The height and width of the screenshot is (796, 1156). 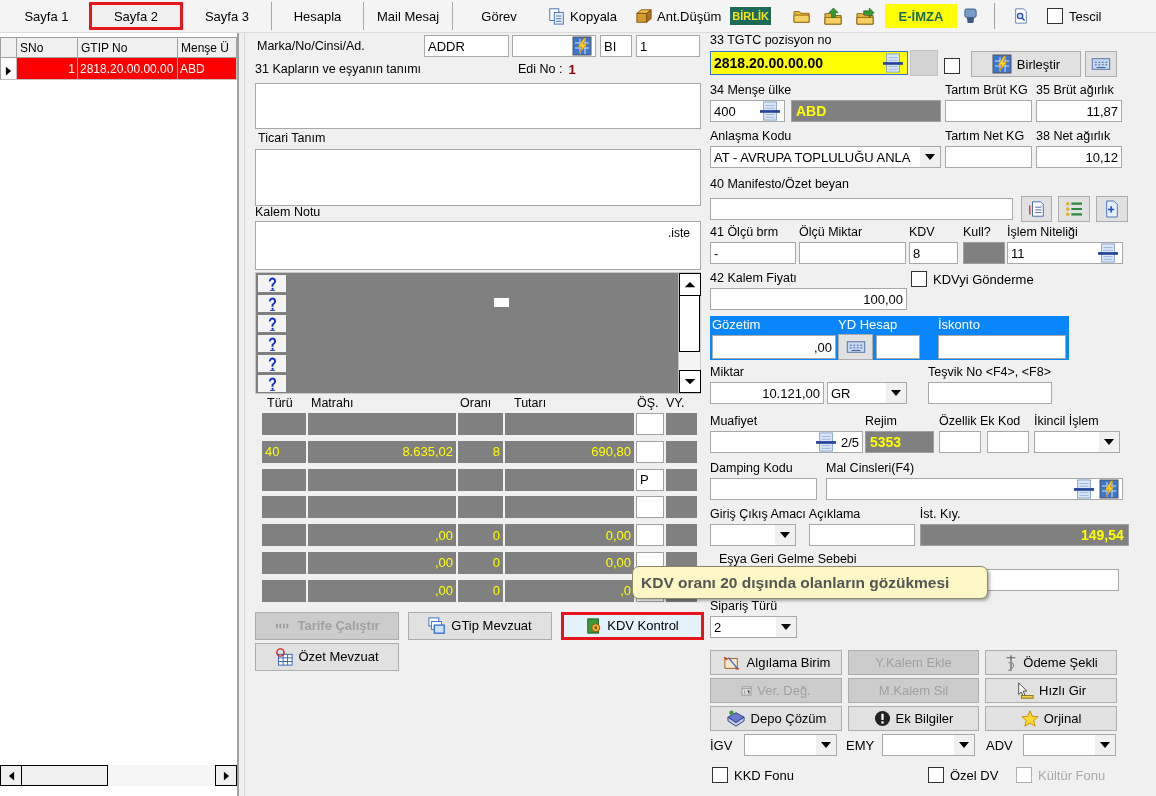 What do you see at coordinates (753, 253) in the screenshot?
I see `input-field: -` at bounding box center [753, 253].